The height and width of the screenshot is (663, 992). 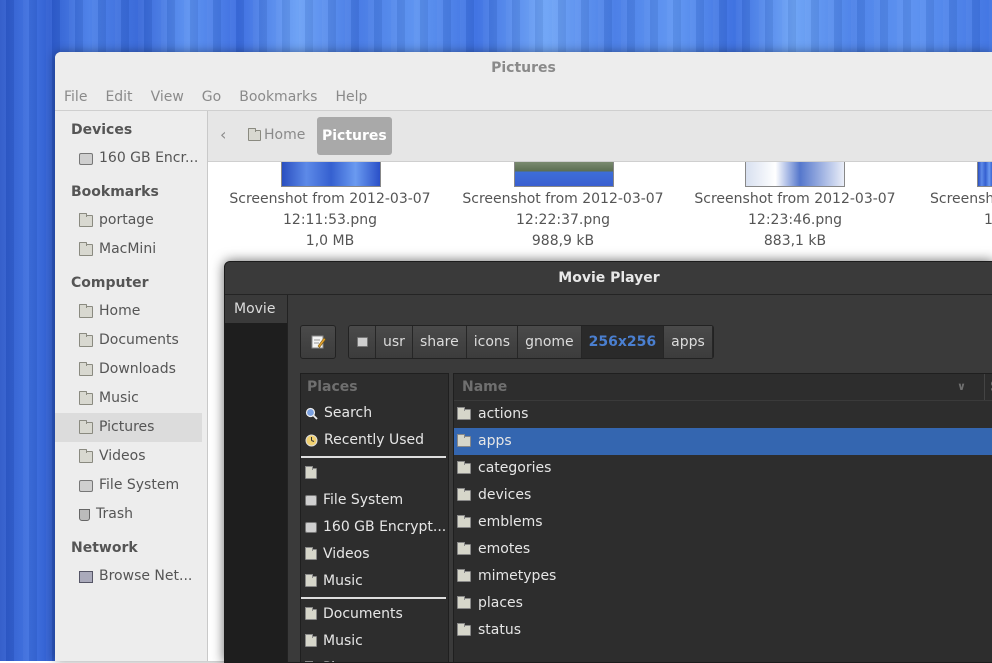 I want to click on sidebar-item-videos: Videos, so click(x=131, y=456).